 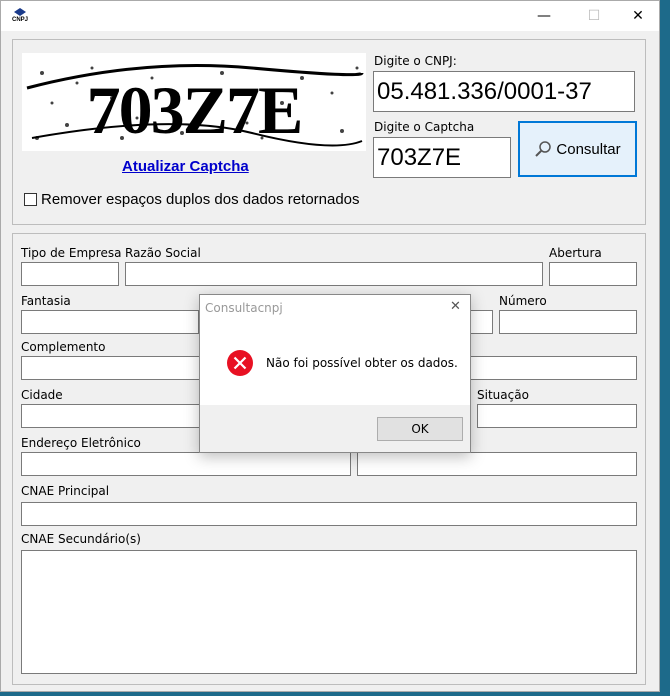 I want to click on complemento-field, so click(x=111, y=368).